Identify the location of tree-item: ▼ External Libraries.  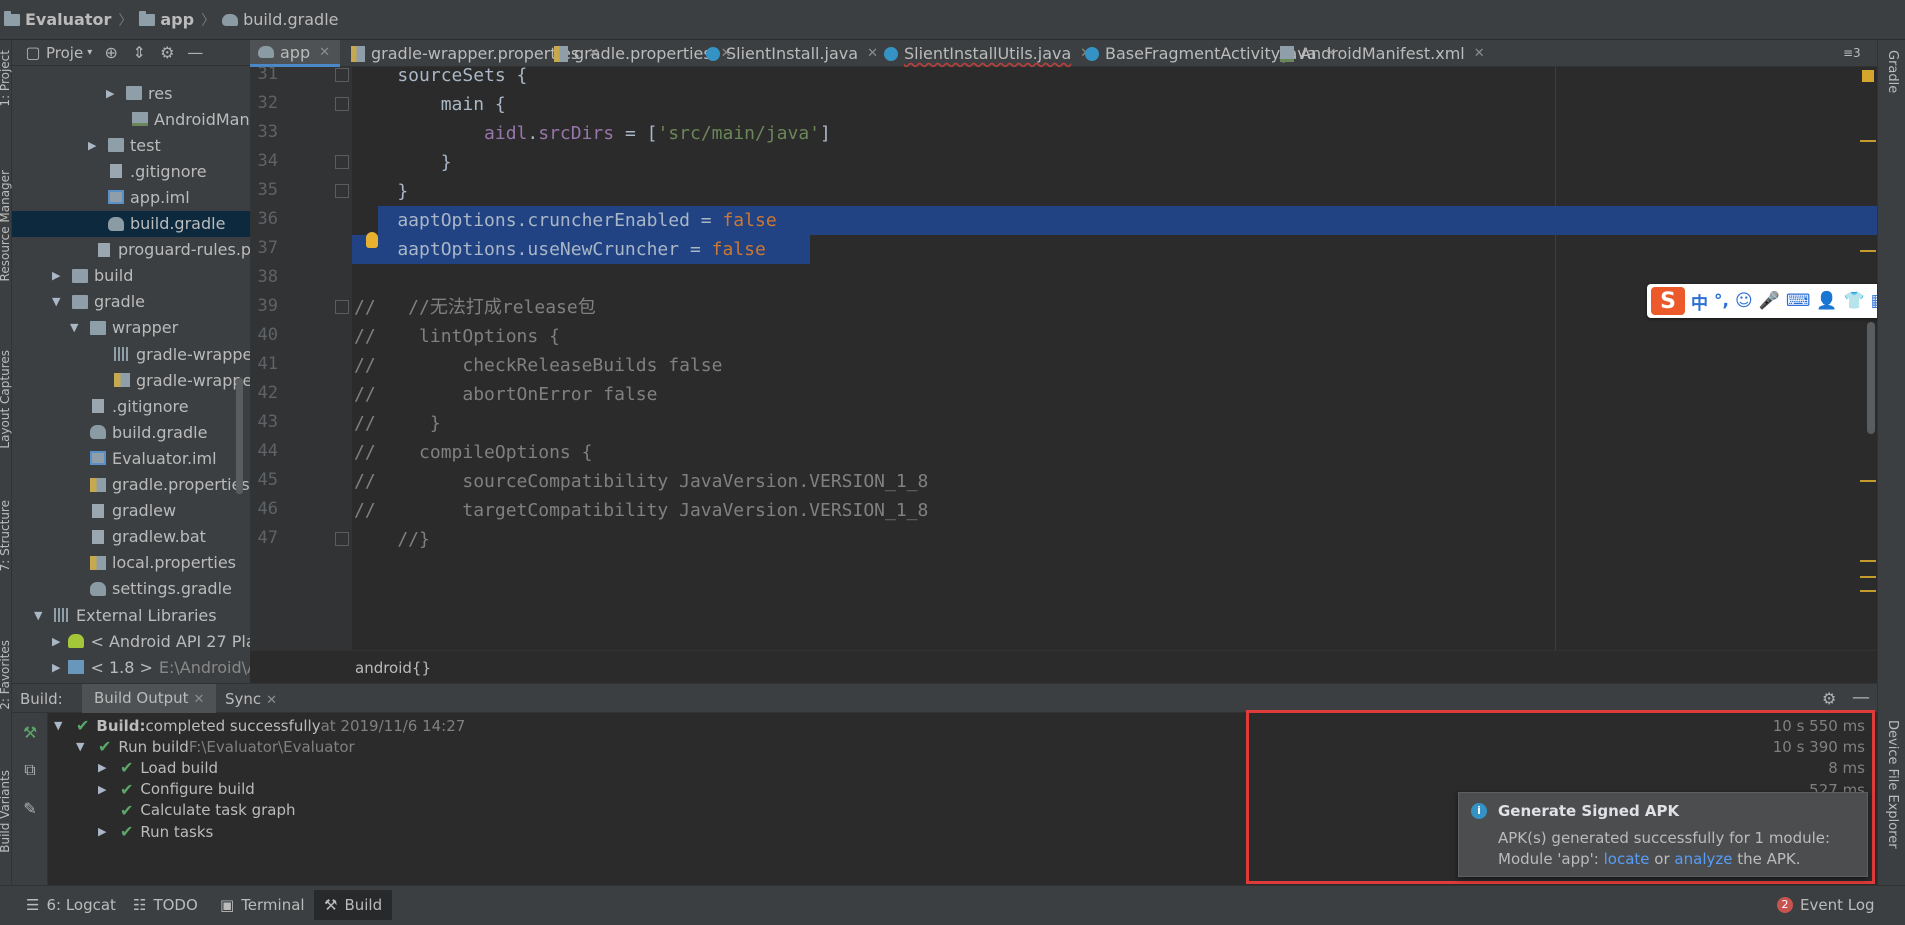
(131, 615).